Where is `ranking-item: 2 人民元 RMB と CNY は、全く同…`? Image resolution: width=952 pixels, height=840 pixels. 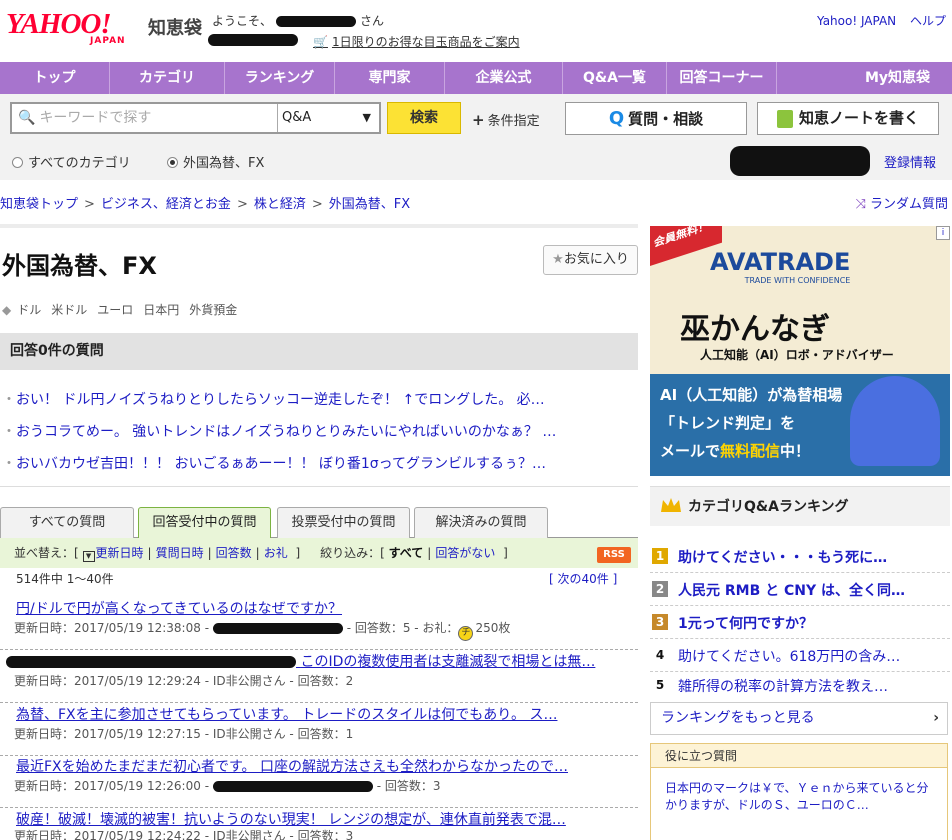
ranking-item: 2 人民元 RMB と CNY は、全く同… is located at coordinates (800, 589).